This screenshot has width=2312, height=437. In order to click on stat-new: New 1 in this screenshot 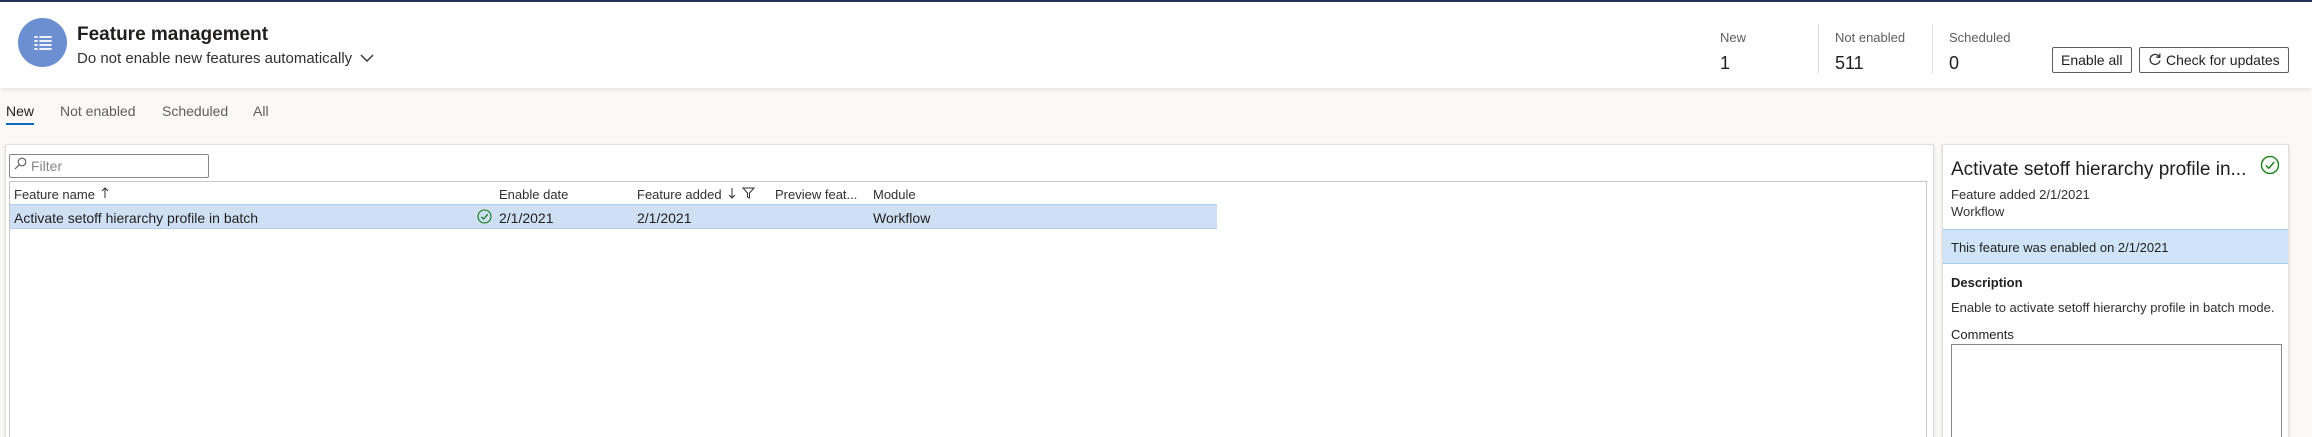, I will do `click(1733, 52)`.